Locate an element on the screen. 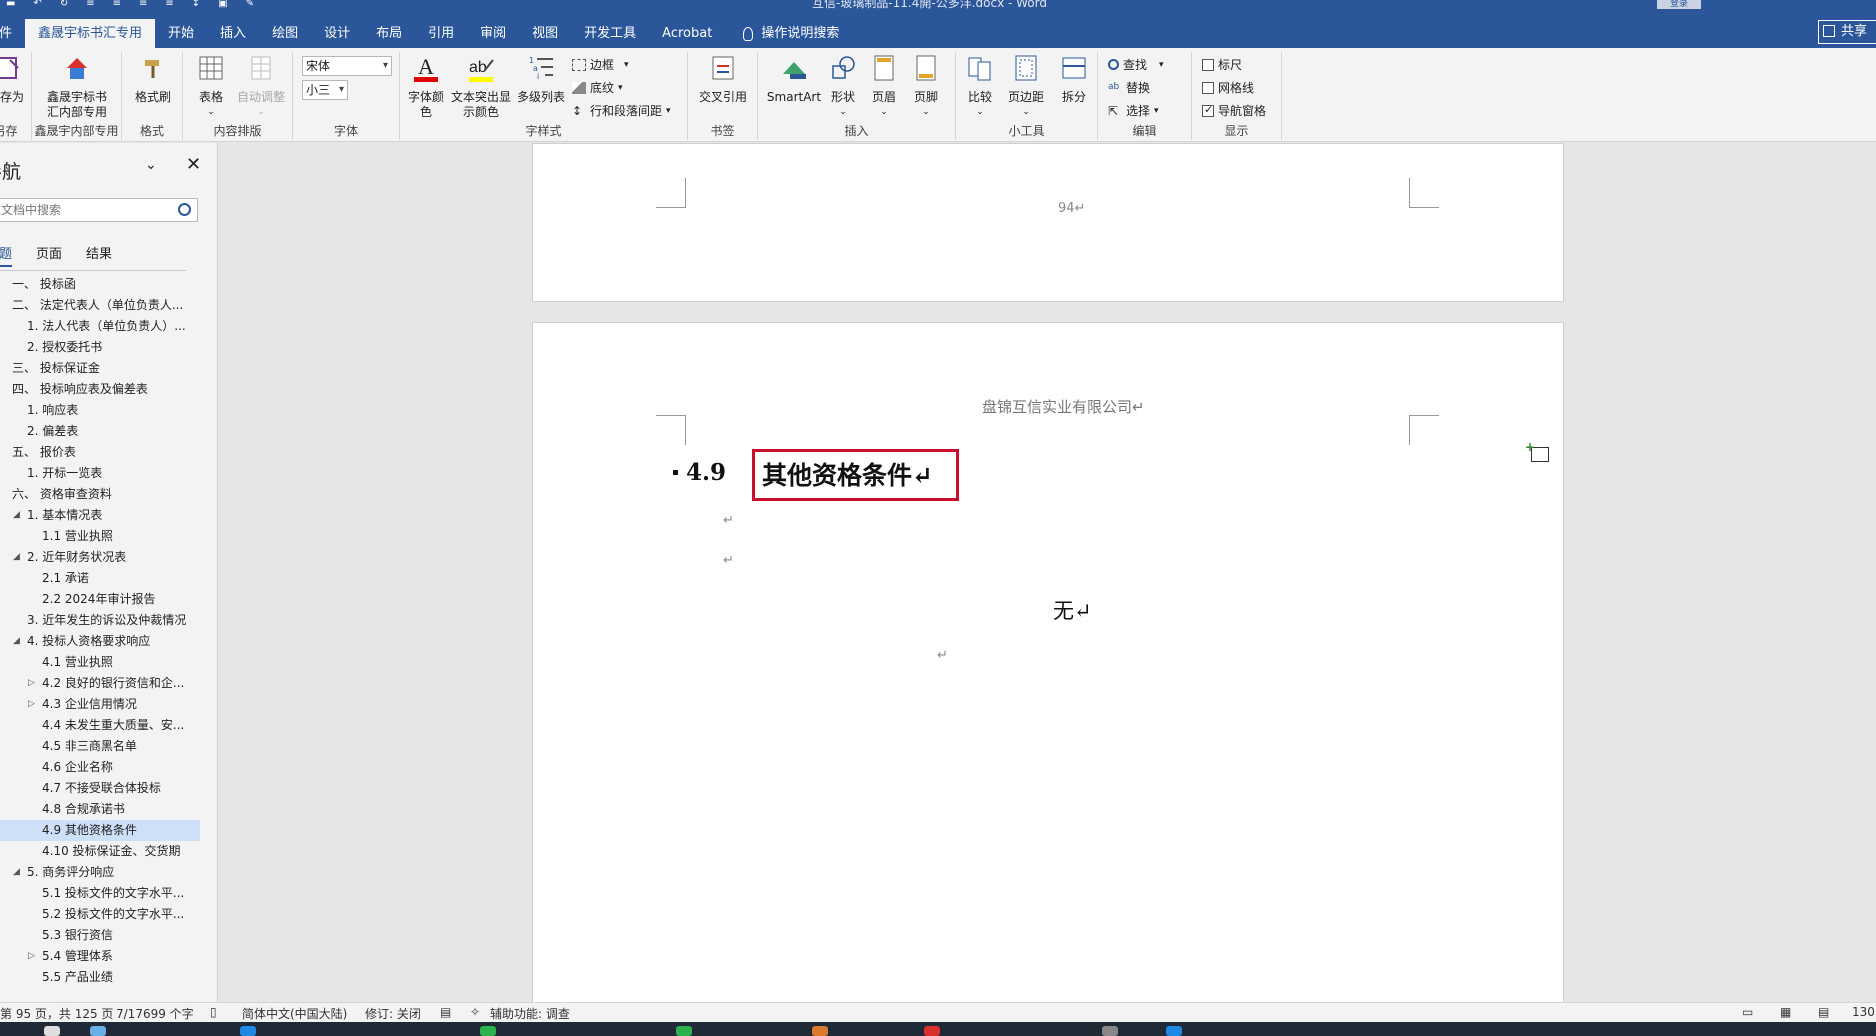 The height and width of the screenshot is (1036, 1876). tell-me-search: 操作说明搜索 is located at coordinates (788, 33).